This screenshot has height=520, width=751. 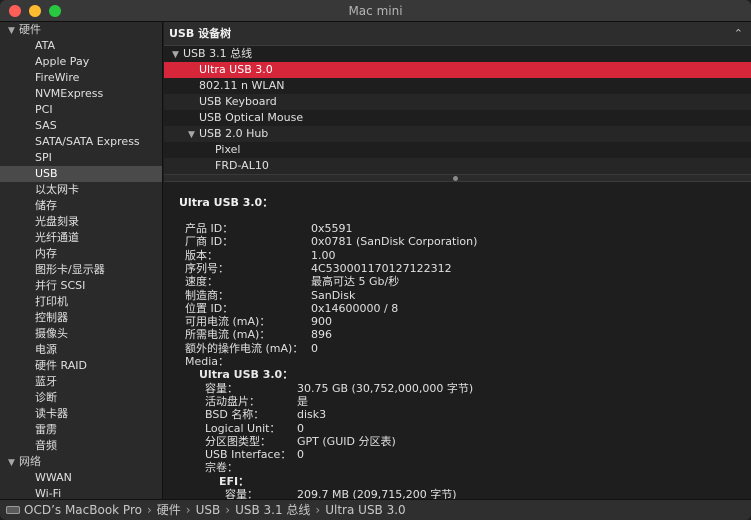 I want to click on property-row: BSD 名称： disk3, so click(x=478, y=414).